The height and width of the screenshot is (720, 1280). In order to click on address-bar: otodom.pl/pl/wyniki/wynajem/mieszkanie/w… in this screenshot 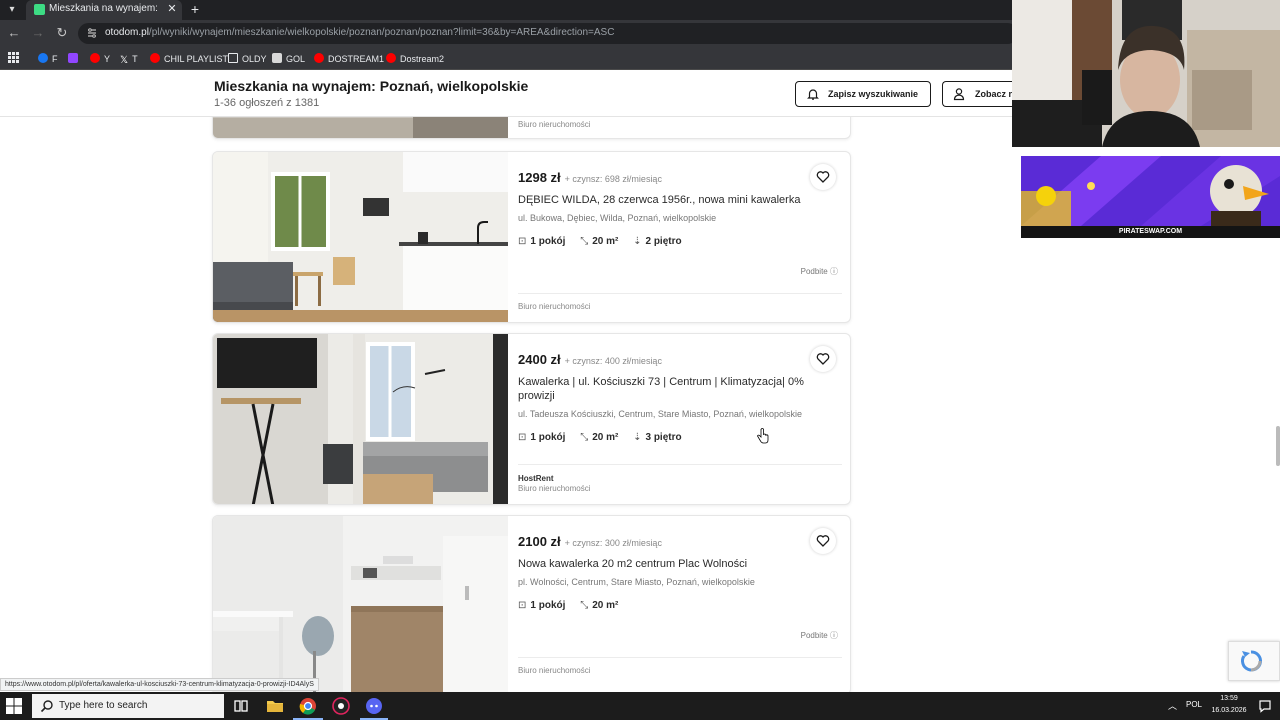, I will do `click(548, 33)`.